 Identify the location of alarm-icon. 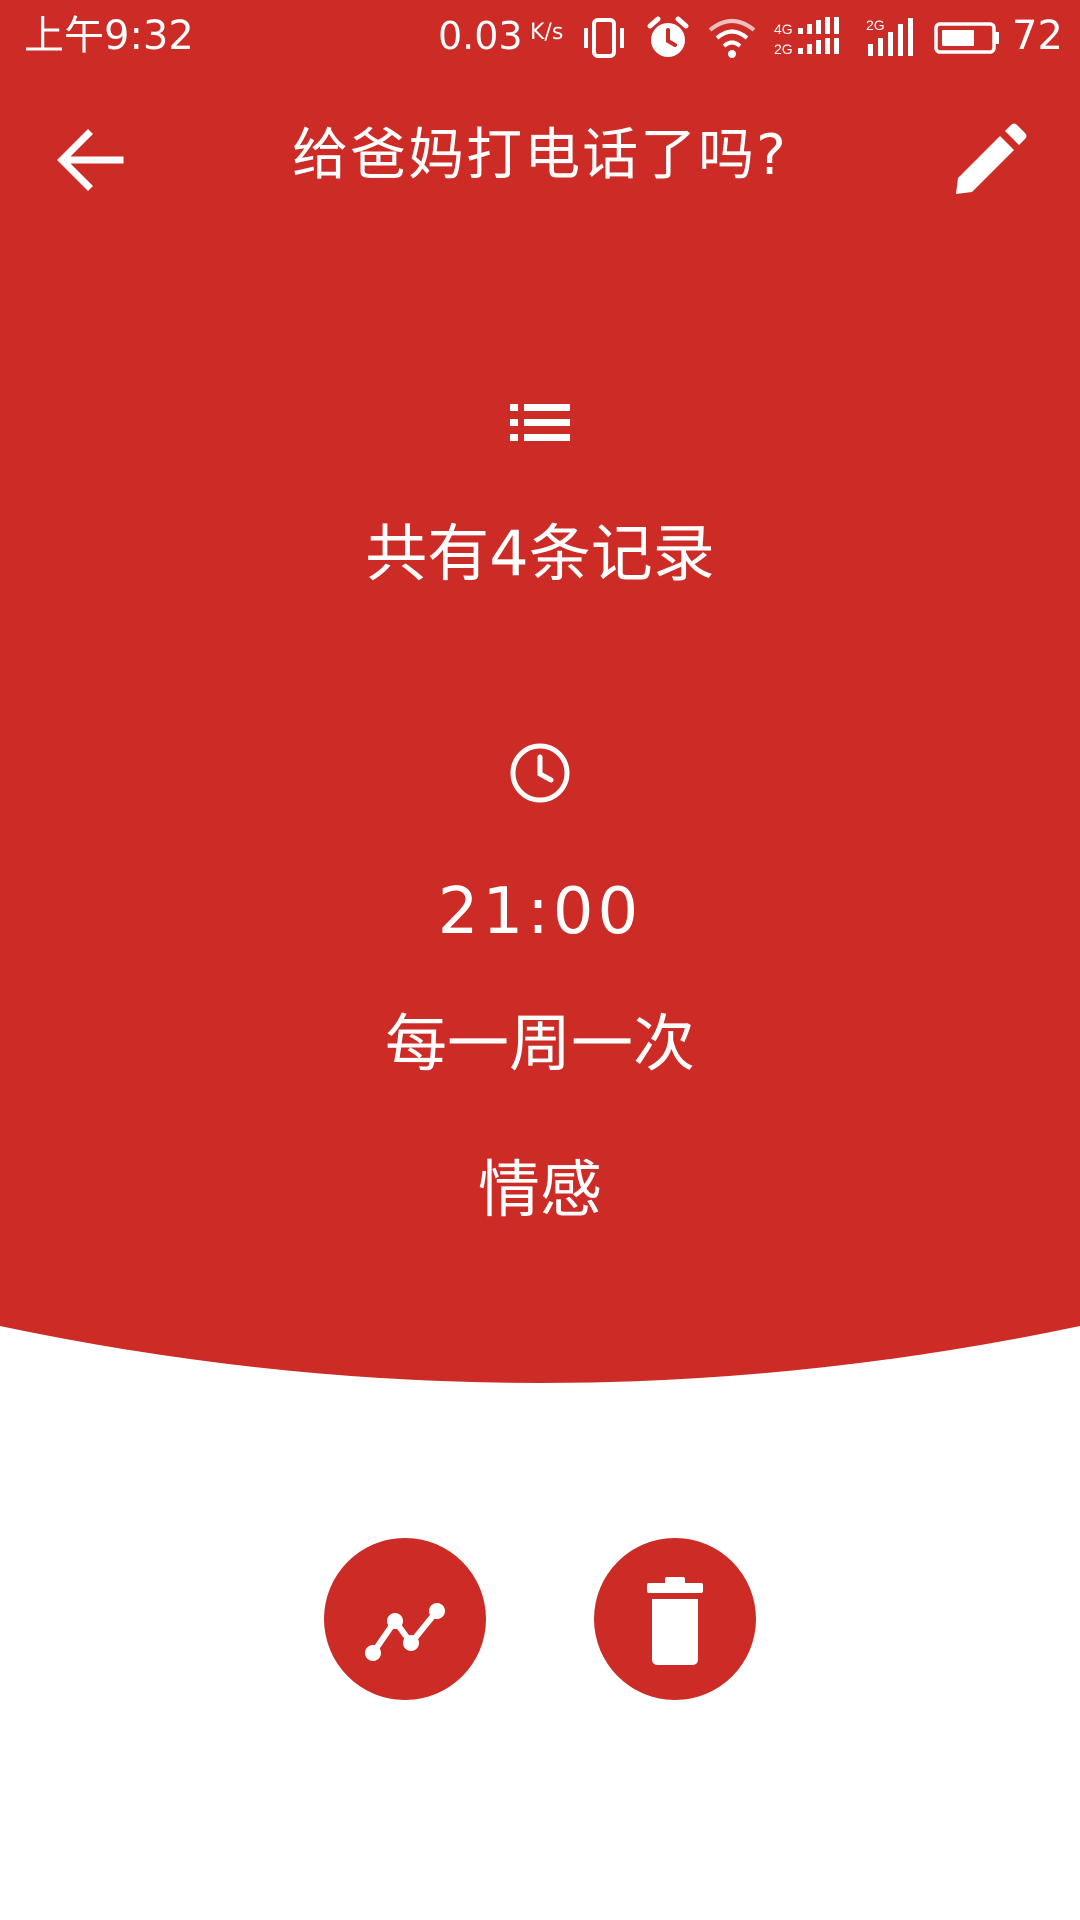
(668, 36).